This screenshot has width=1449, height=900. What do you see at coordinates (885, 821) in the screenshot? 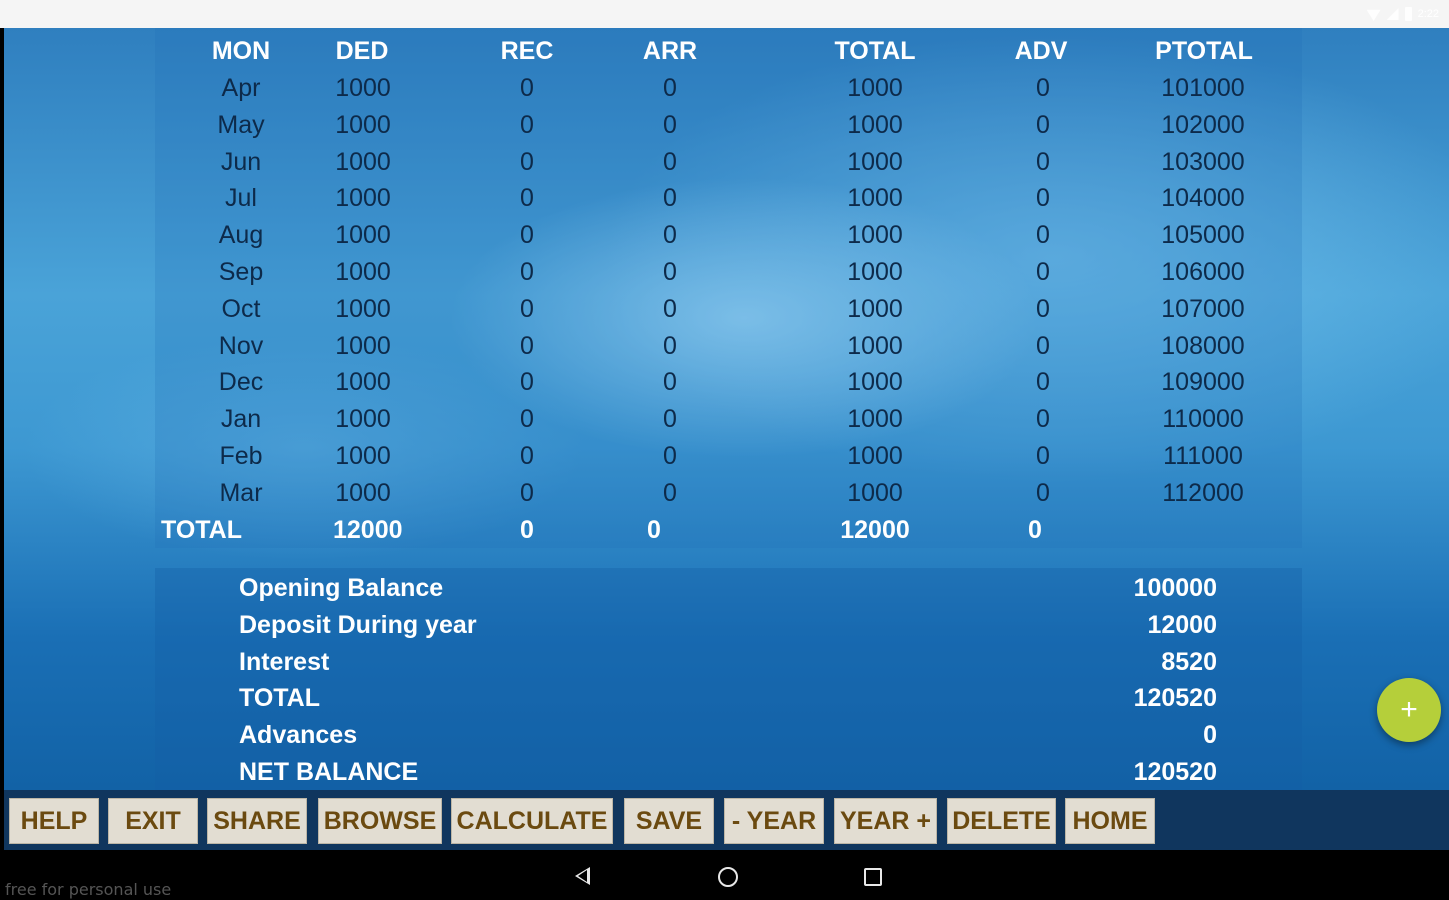
I see `year-plus-button: YEAR +` at bounding box center [885, 821].